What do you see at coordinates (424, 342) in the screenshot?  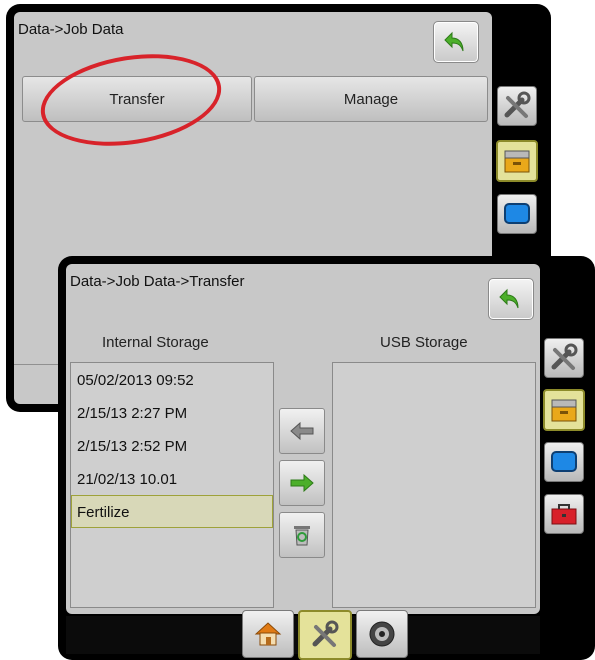 I see `usb-storage-label: USB Storage` at bounding box center [424, 342].